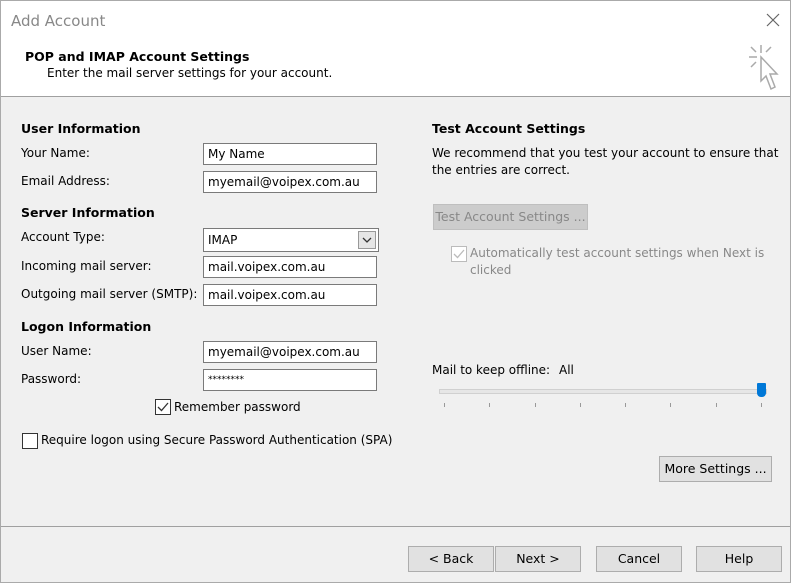 This screenshot has height=583, width=791. What do you see at coordinates (163, 407) in the screenshot?
I see `remember-password-checkbox` at bounding box center [163, 407].